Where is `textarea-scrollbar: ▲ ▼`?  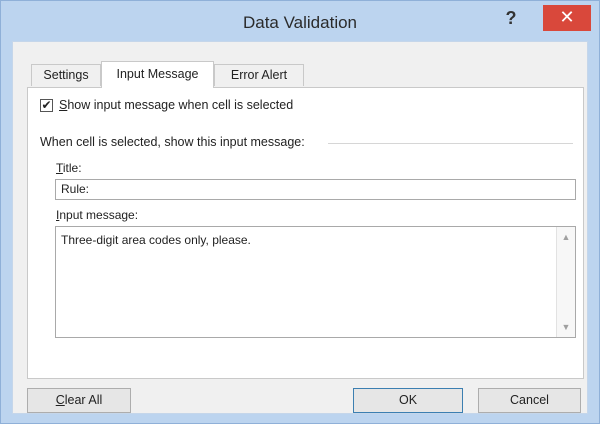
textarea-scrollbar: ▲ ▼ is located at coordinates (565, 282).